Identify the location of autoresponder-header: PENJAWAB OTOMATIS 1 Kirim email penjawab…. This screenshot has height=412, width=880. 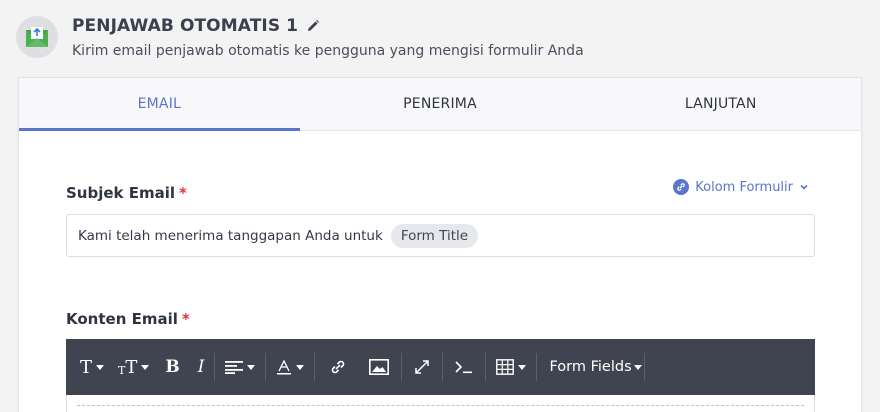
(441, 39).